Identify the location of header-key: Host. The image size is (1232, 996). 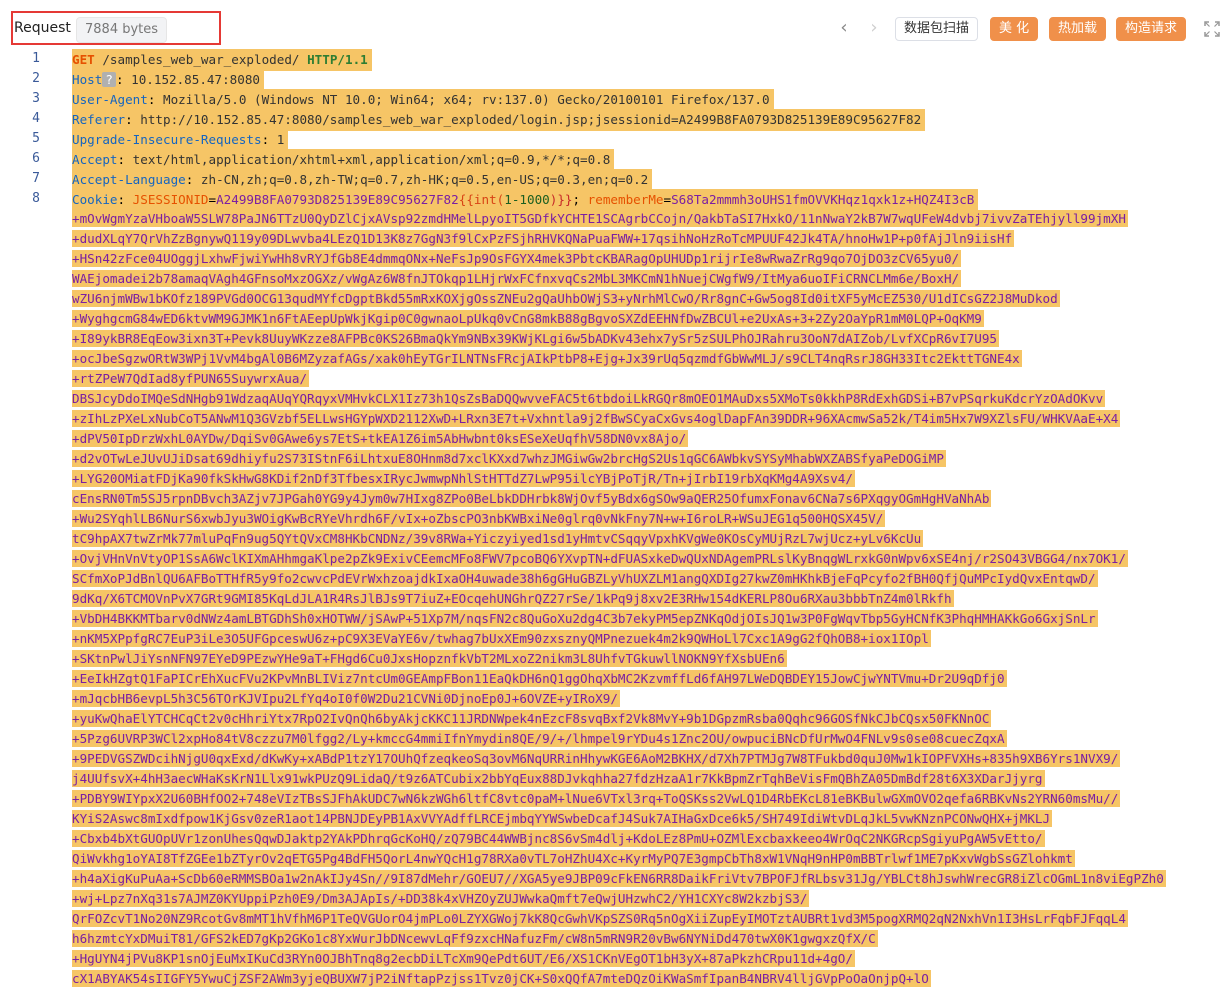
(87, 79).